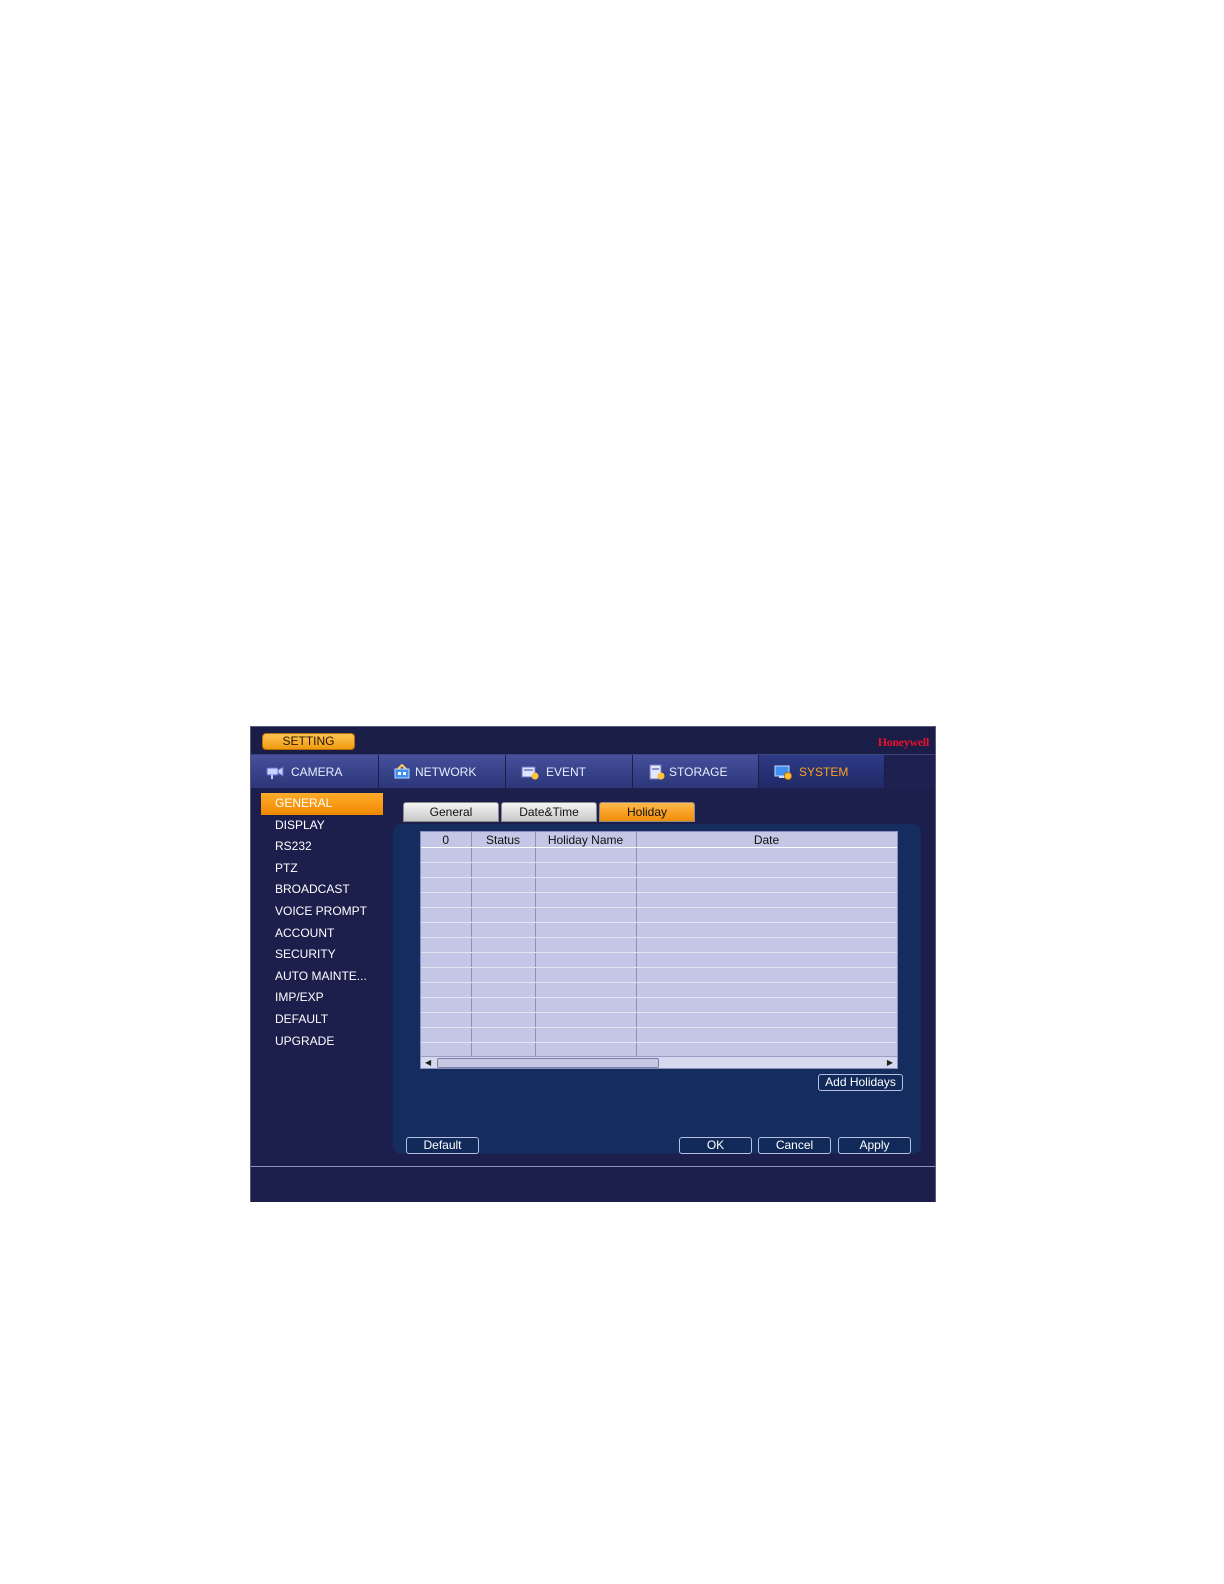 The height and width of the screenshot is (1584, 1224). What do you see at coordinates (322, 955) in the screenshot?
I see `sidebar-item-security: SECURITY` at bounding box center [322, 955].